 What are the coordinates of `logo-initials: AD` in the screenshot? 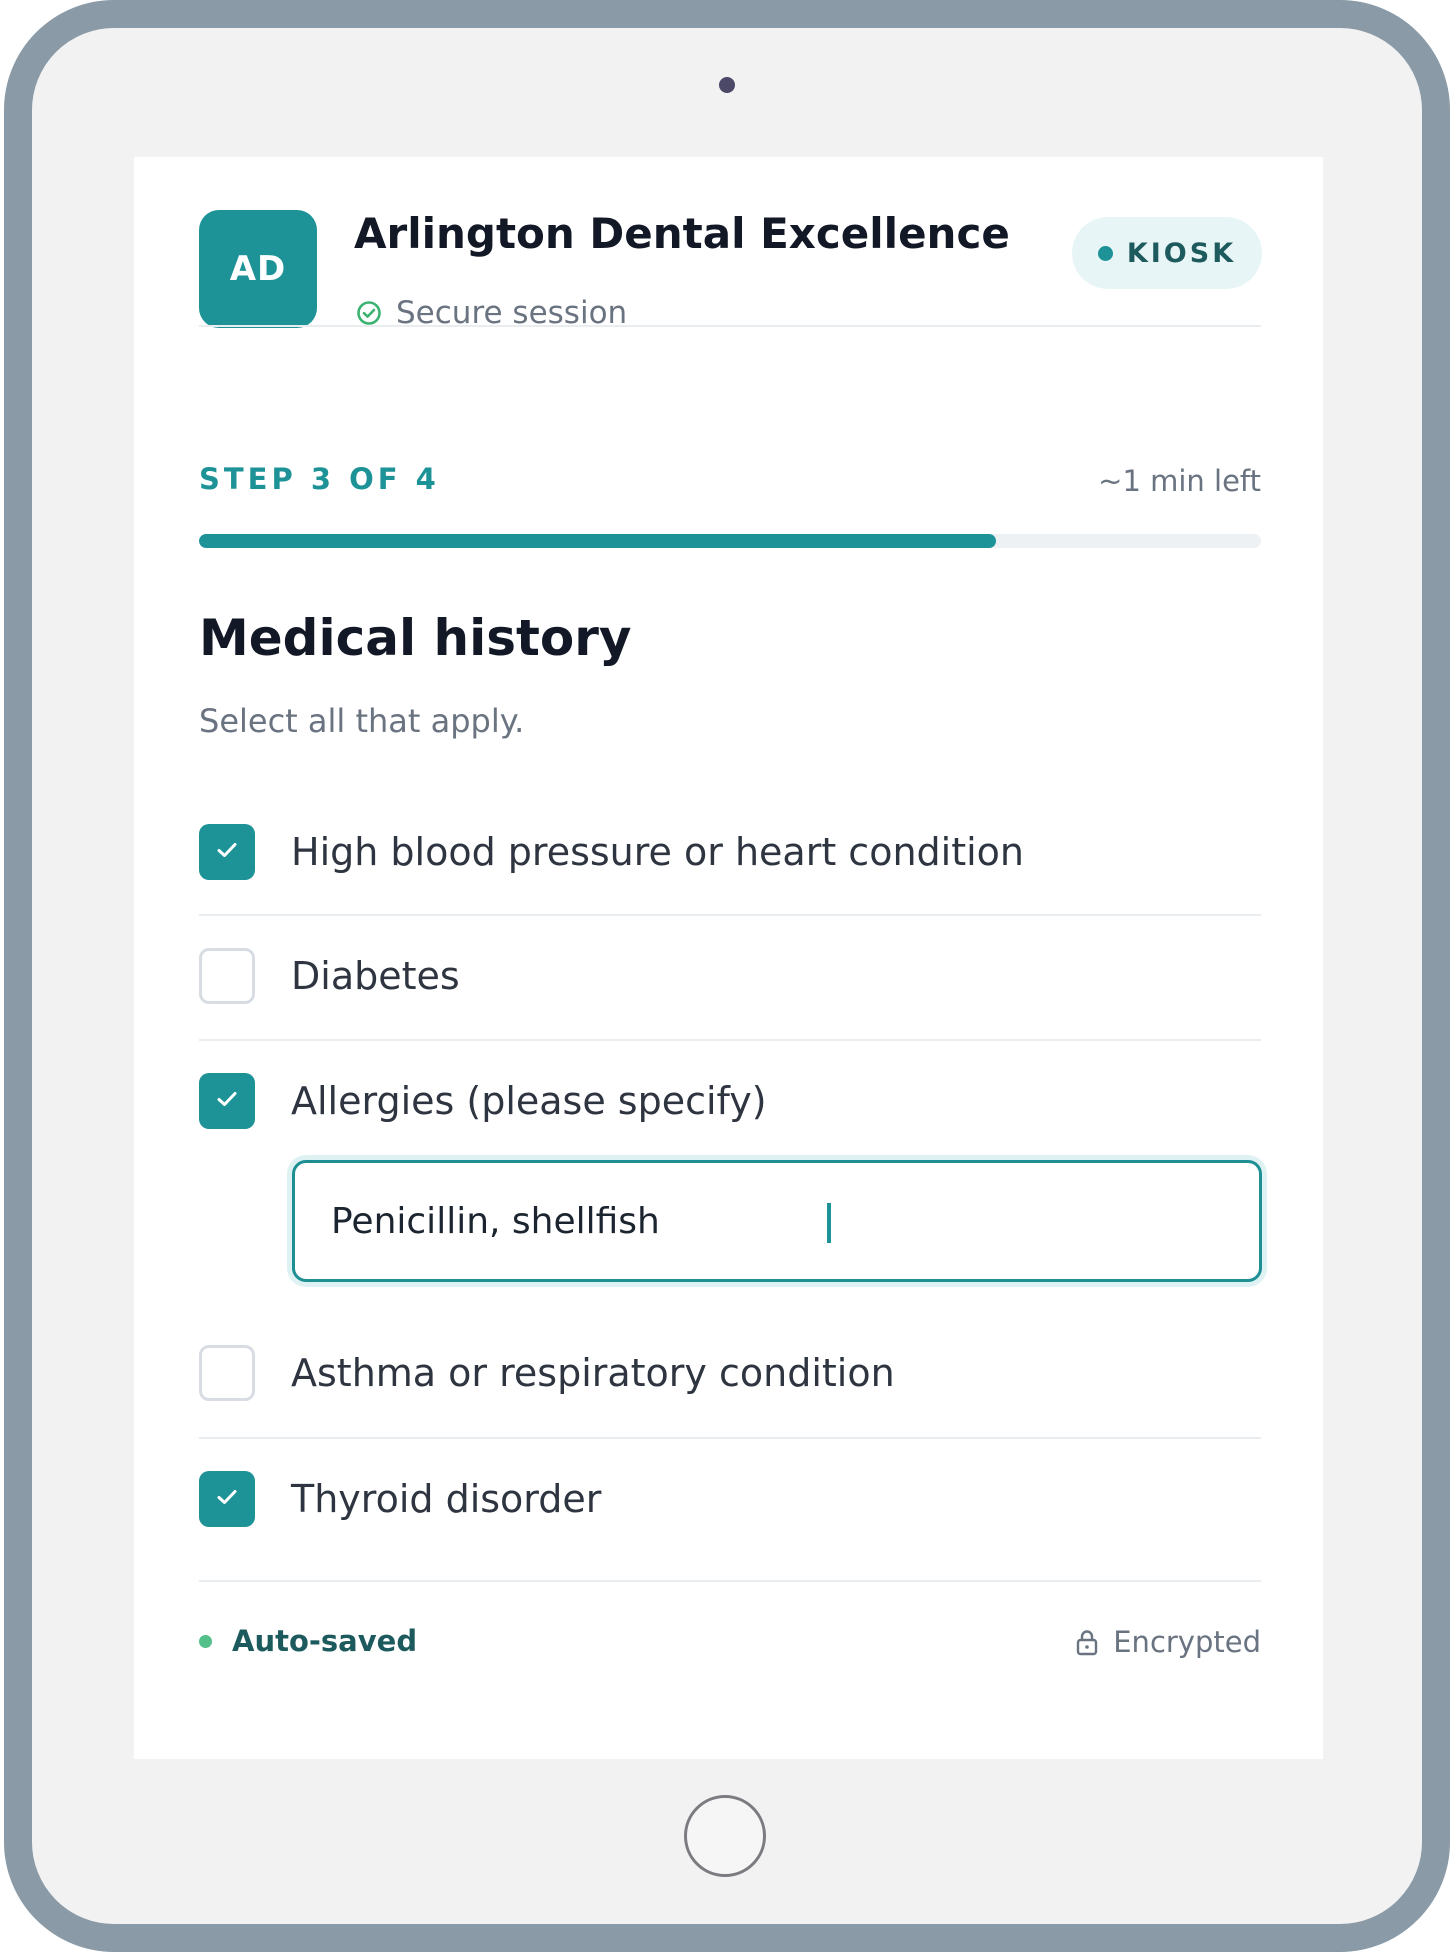 It's located at (258, 269).